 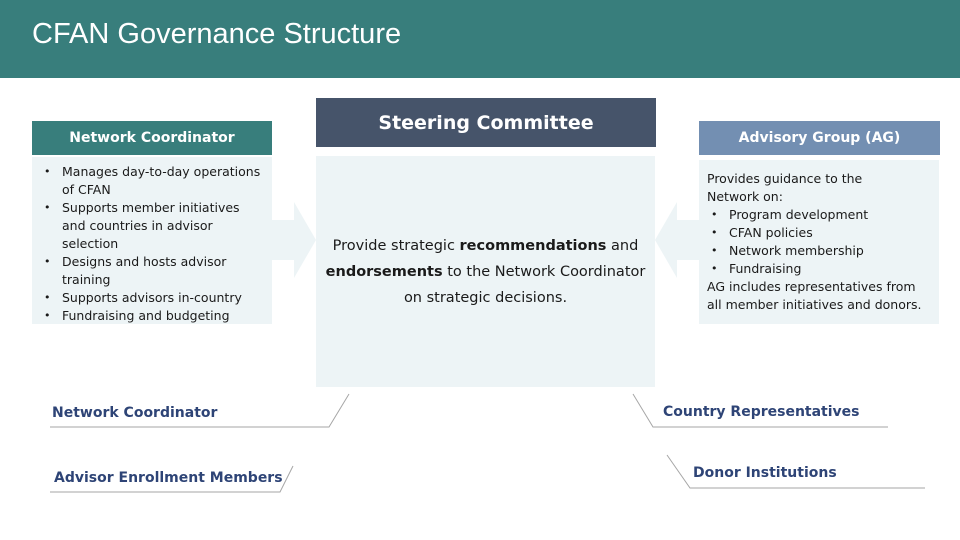 I want to click on label-advisor-enrollment-members: Advisor Enrollment Members, so click(x=168, y=478).